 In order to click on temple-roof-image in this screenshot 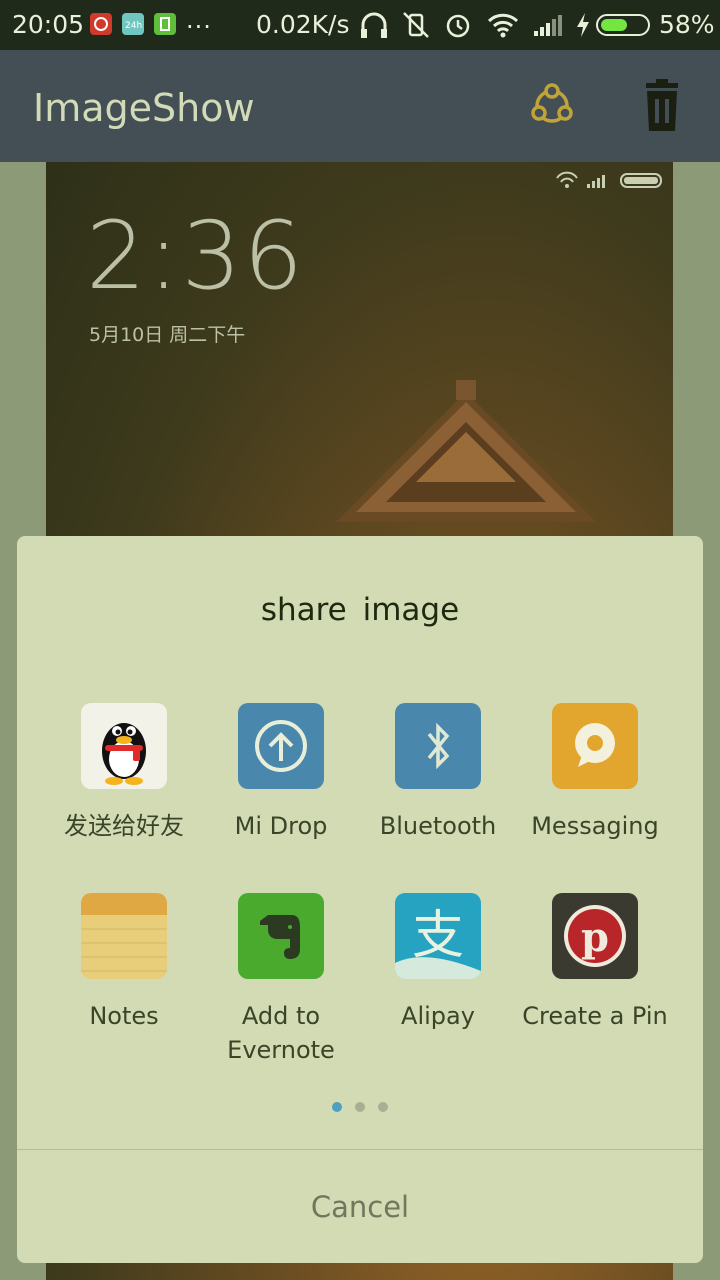, I will do `click(466, 451)`.